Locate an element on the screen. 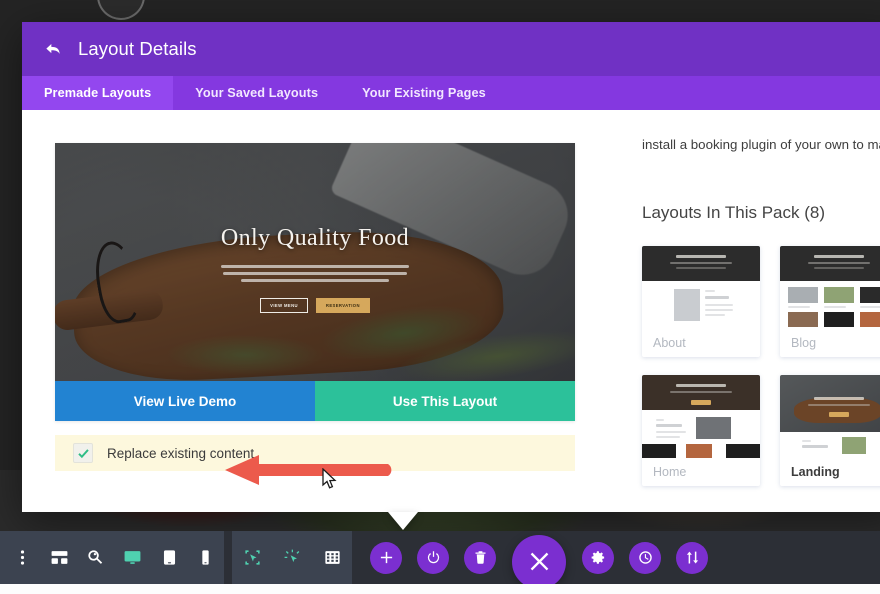 This screenshot has width=880, height=594. view-live-demo-button: View Live Demo is located at coordinates (185, 401).